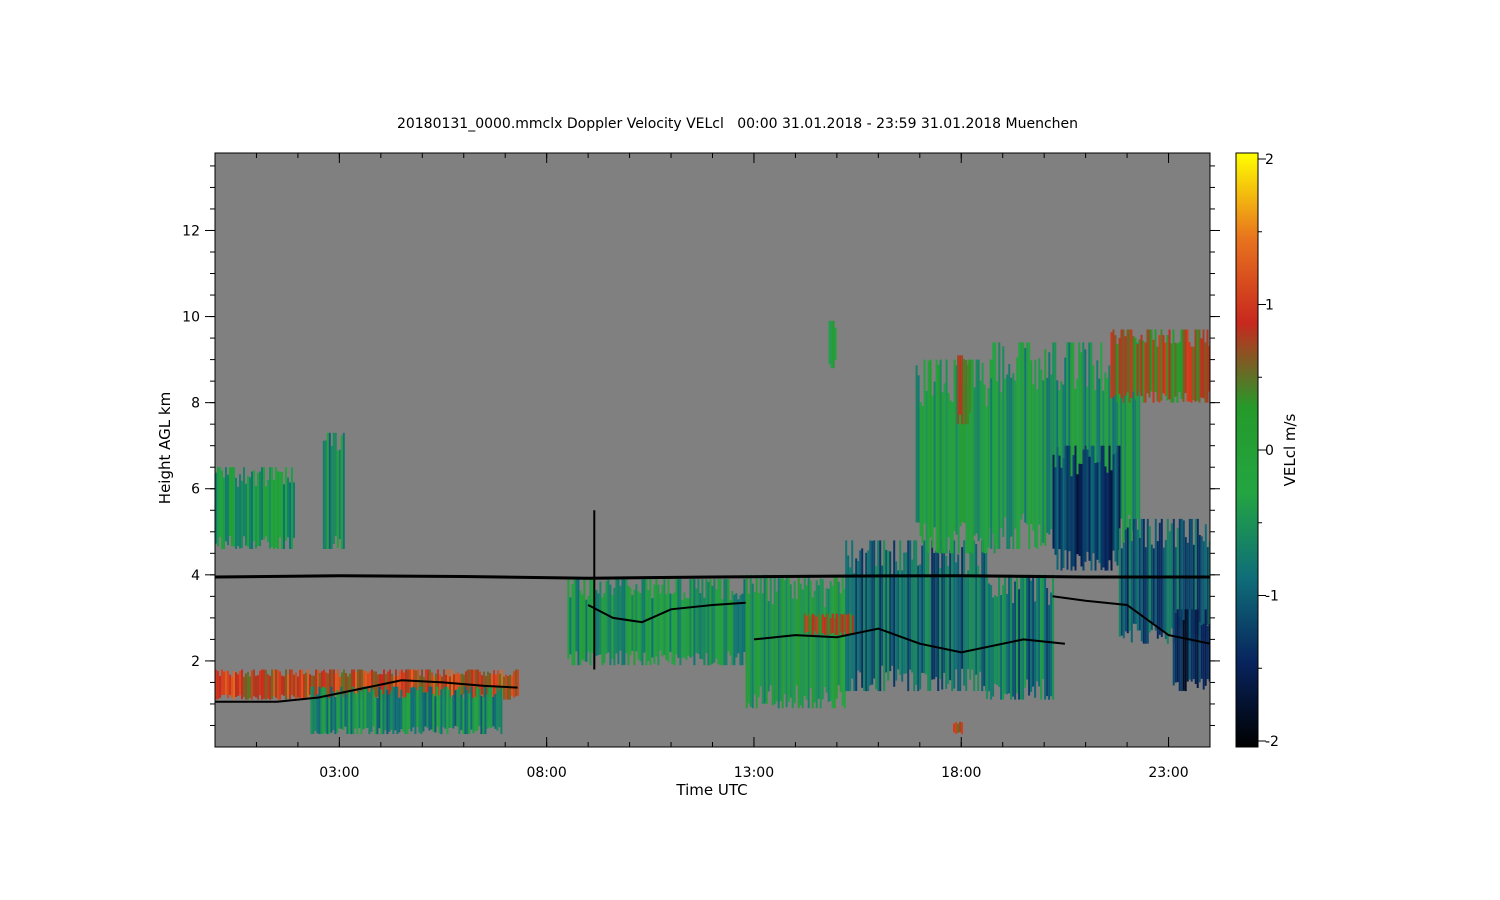  Describe the element at coordinates (1272, 597) in the screenshot. I see `colorbar-tick-label-3: -1` at that location.